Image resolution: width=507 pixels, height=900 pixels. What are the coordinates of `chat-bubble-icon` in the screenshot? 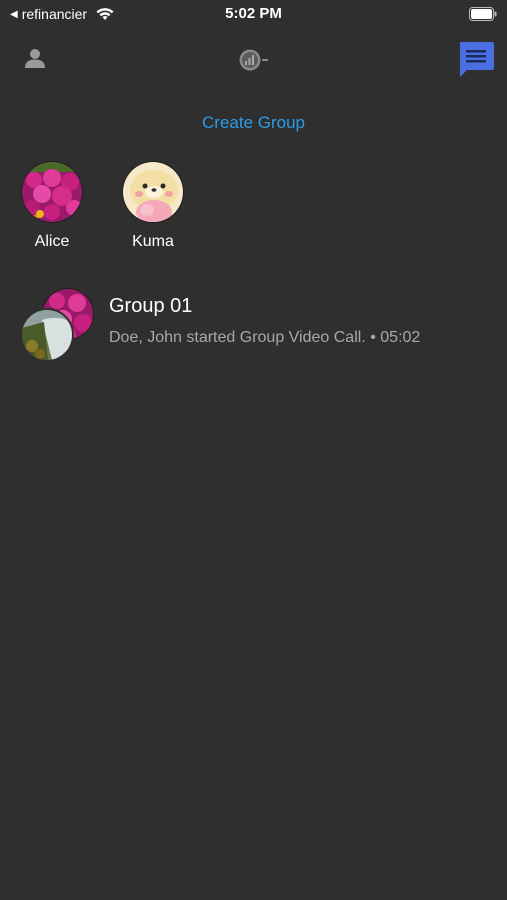 It's located at (476, 60).